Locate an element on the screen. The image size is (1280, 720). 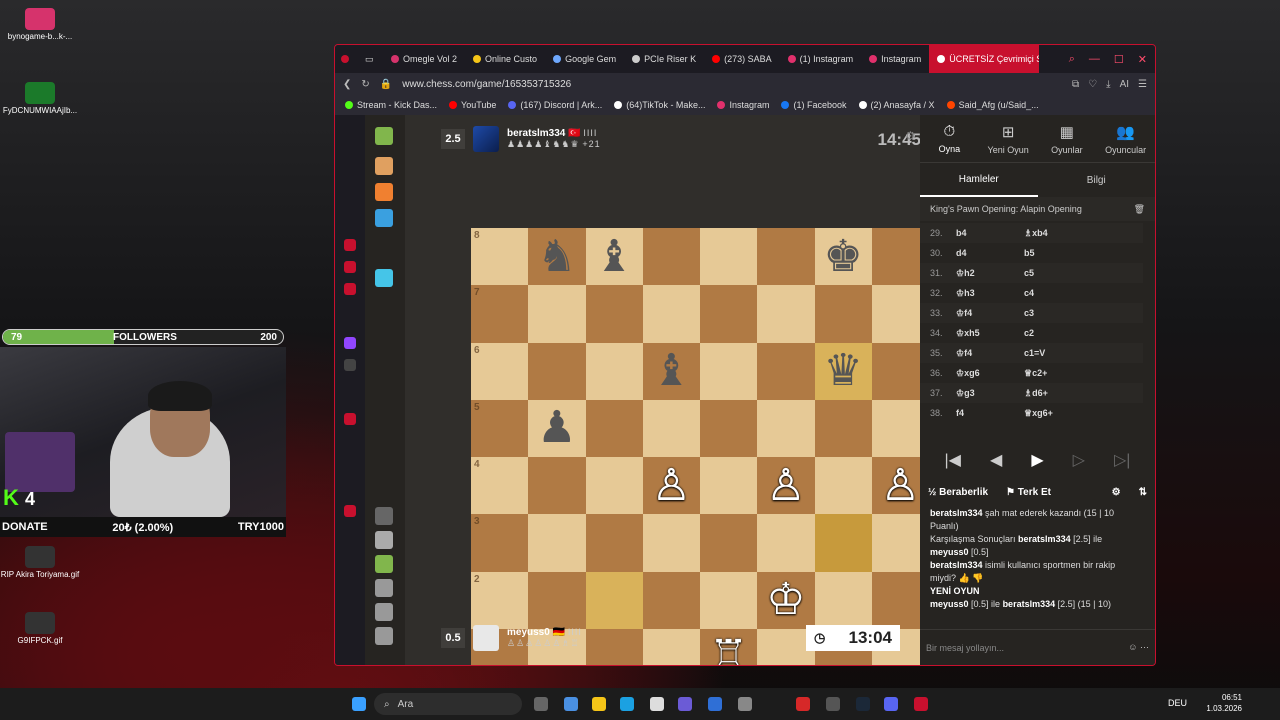
clock-tray: 06:51 1.03.2026 is located at coordinates (1224, 703).